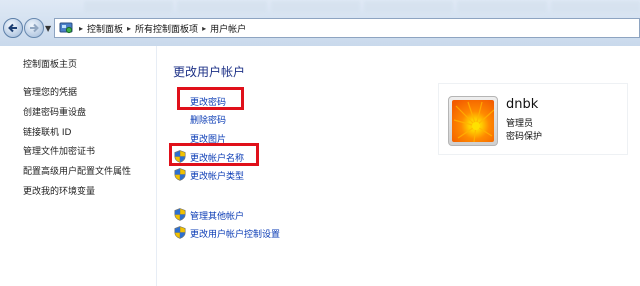 The height and width of the screenshot is (286, 640). What do you see at coordinates (59, 190) in the screenshot?
I see `sidebar-item-environment-variables: 更改我的环境变量` at bounding box center [59, 190].